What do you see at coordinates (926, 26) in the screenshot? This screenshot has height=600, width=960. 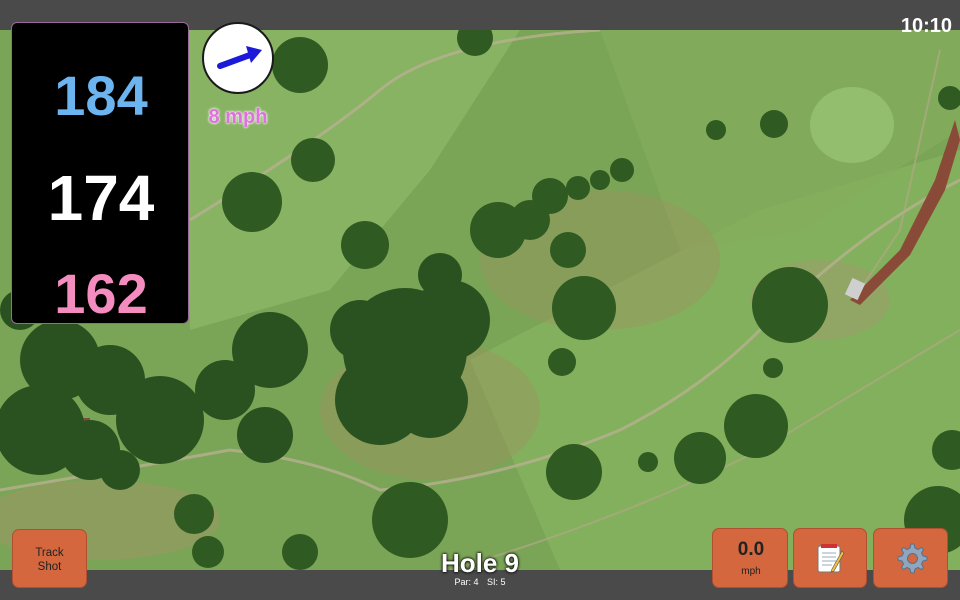 I see `clock: 10:10` at bounding box center [926, 26].